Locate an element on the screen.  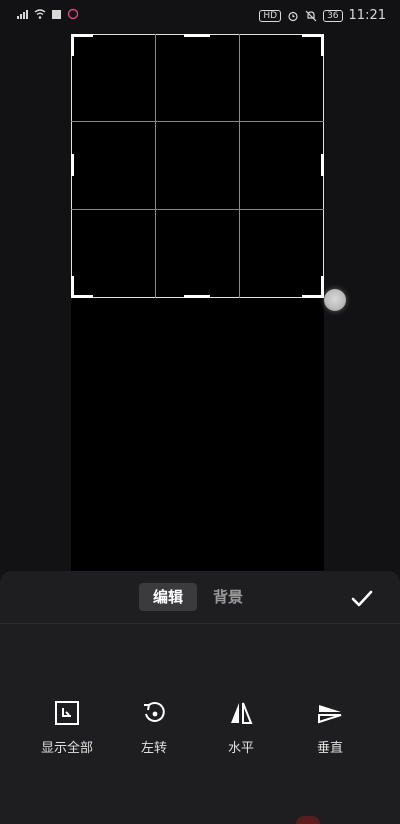
alarm-icon is located at coordinates (293, 16).